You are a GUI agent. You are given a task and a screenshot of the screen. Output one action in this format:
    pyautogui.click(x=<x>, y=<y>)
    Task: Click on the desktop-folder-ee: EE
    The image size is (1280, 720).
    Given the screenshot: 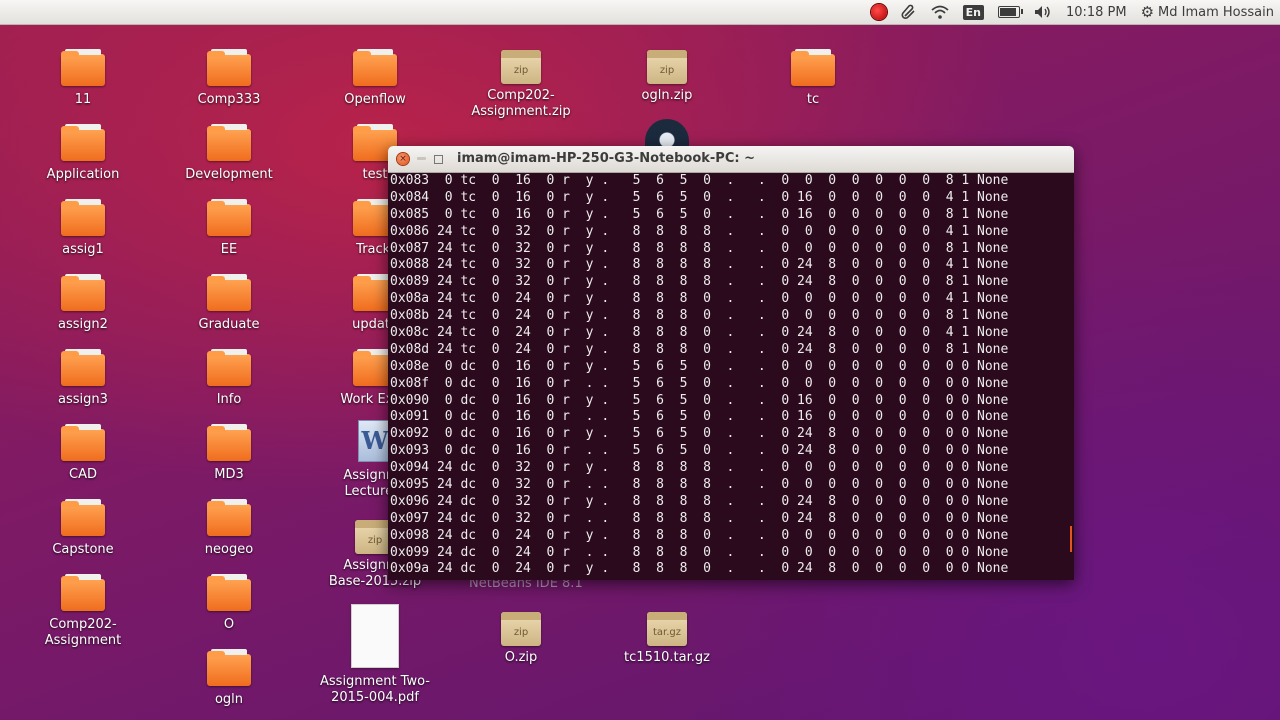 What is the action you would take?
    pyautogui.click(x=229, y=228)
    